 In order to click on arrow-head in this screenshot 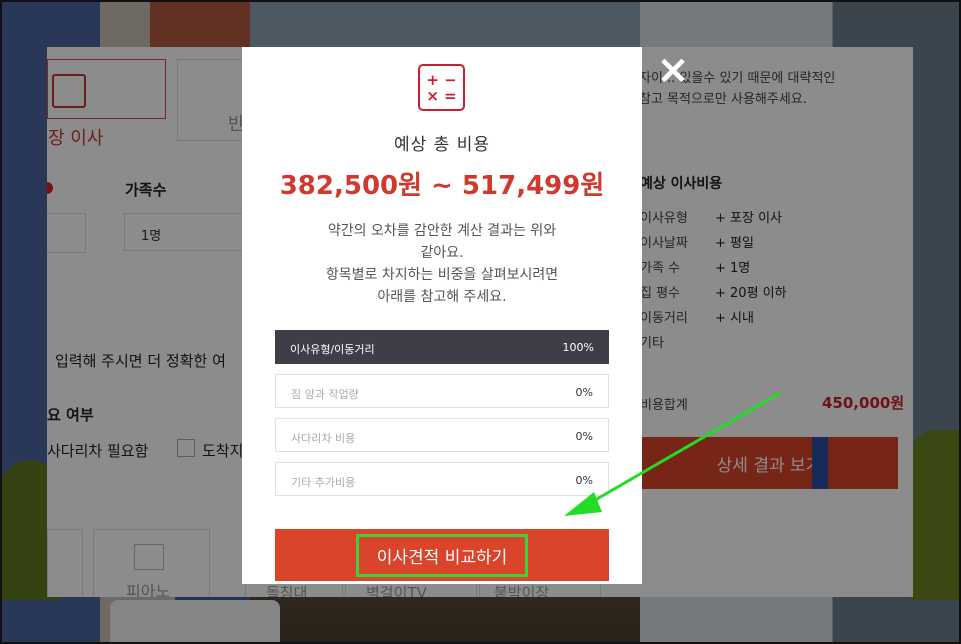, I will do `click(583, 504)`.